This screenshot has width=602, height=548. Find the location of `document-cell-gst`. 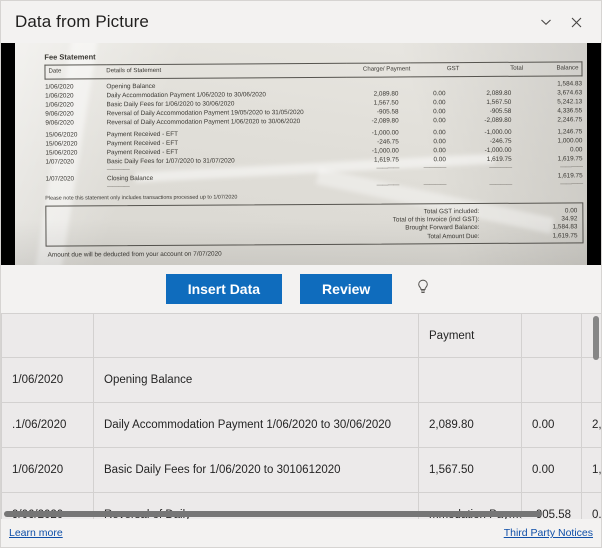

document-cell-gst is located at coordinates (435, 177).